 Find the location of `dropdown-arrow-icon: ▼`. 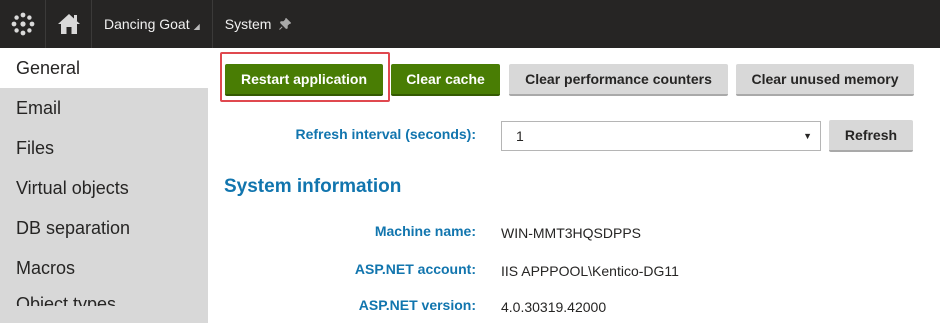

dropdown-arrow-icon: ▼ is located at coordinates (807, 136).